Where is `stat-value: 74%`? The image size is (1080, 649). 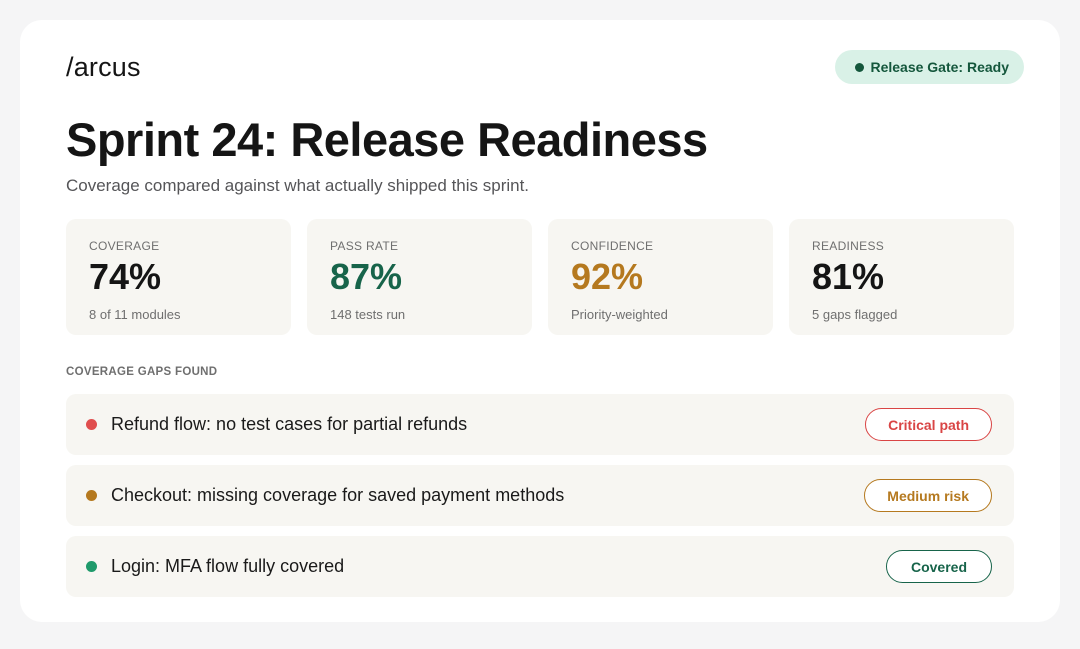 stat-value: 74% is located at coordinates (125, 276).